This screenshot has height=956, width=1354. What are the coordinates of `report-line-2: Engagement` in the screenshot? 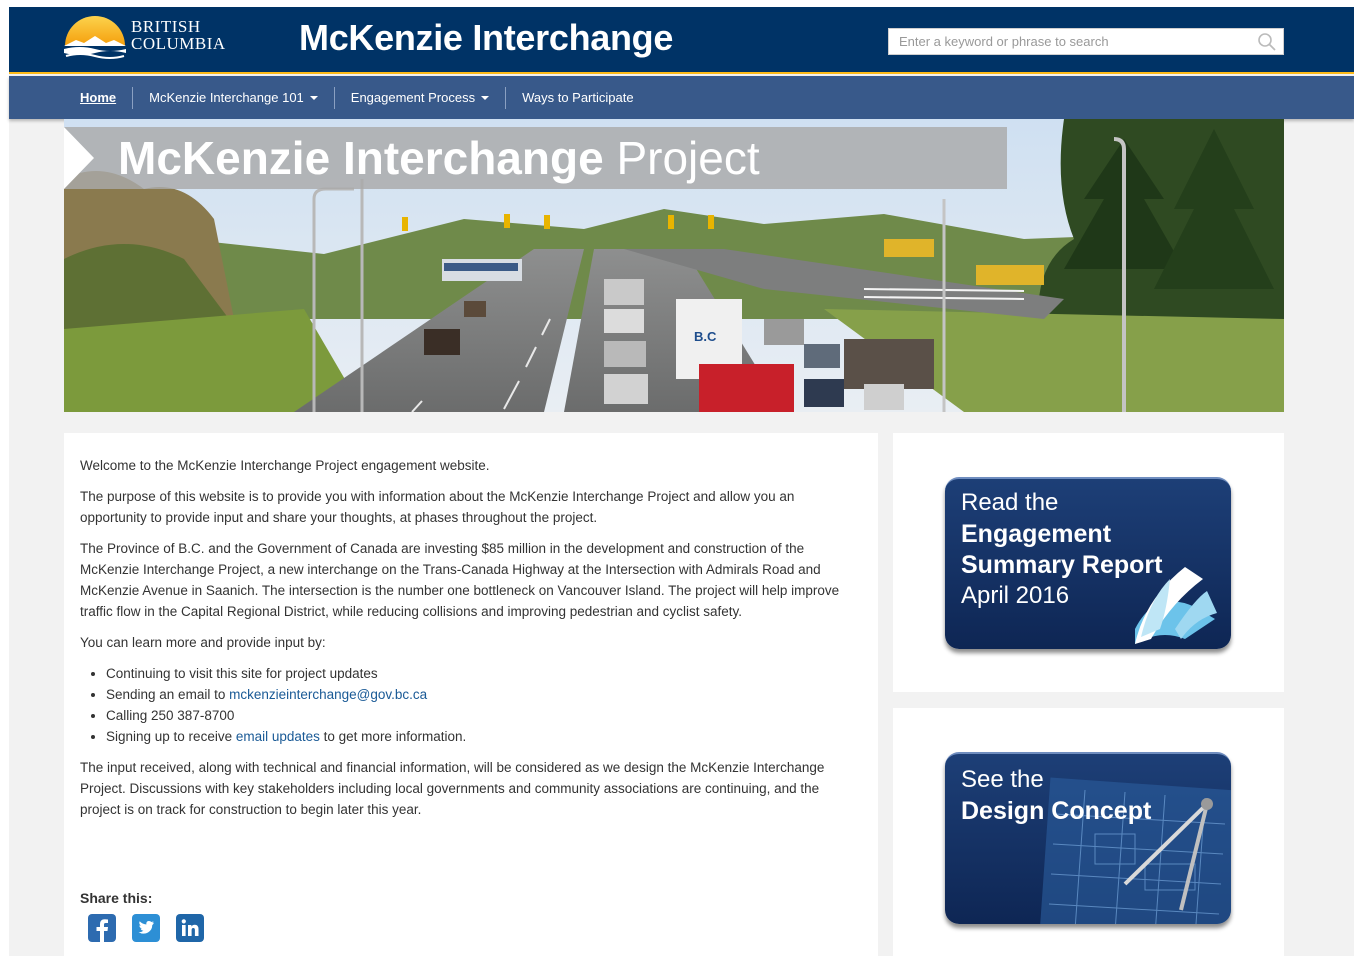 It's located at (1036, 534).